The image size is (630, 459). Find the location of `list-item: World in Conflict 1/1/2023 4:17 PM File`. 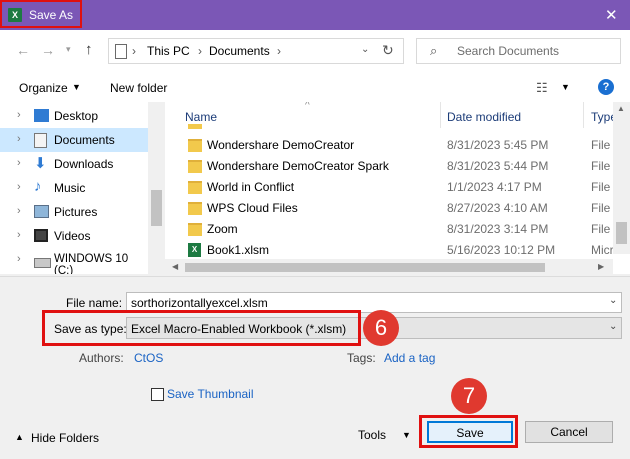

list-item: World in Conflict 1/1/2023 4:17 PM File is located at coordinates (390, 187).